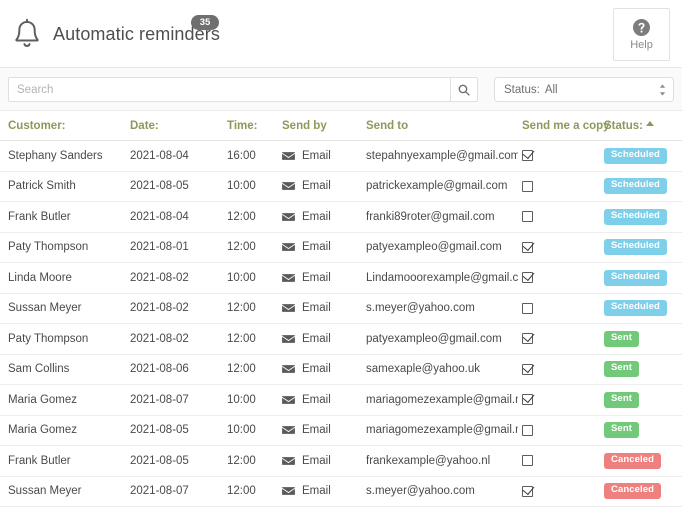  What do you see at coordinates (442, 155) in the screenshot?
I see `send-to-email: stepahnyexample@gmail.com` at bounding box center [442, 155].